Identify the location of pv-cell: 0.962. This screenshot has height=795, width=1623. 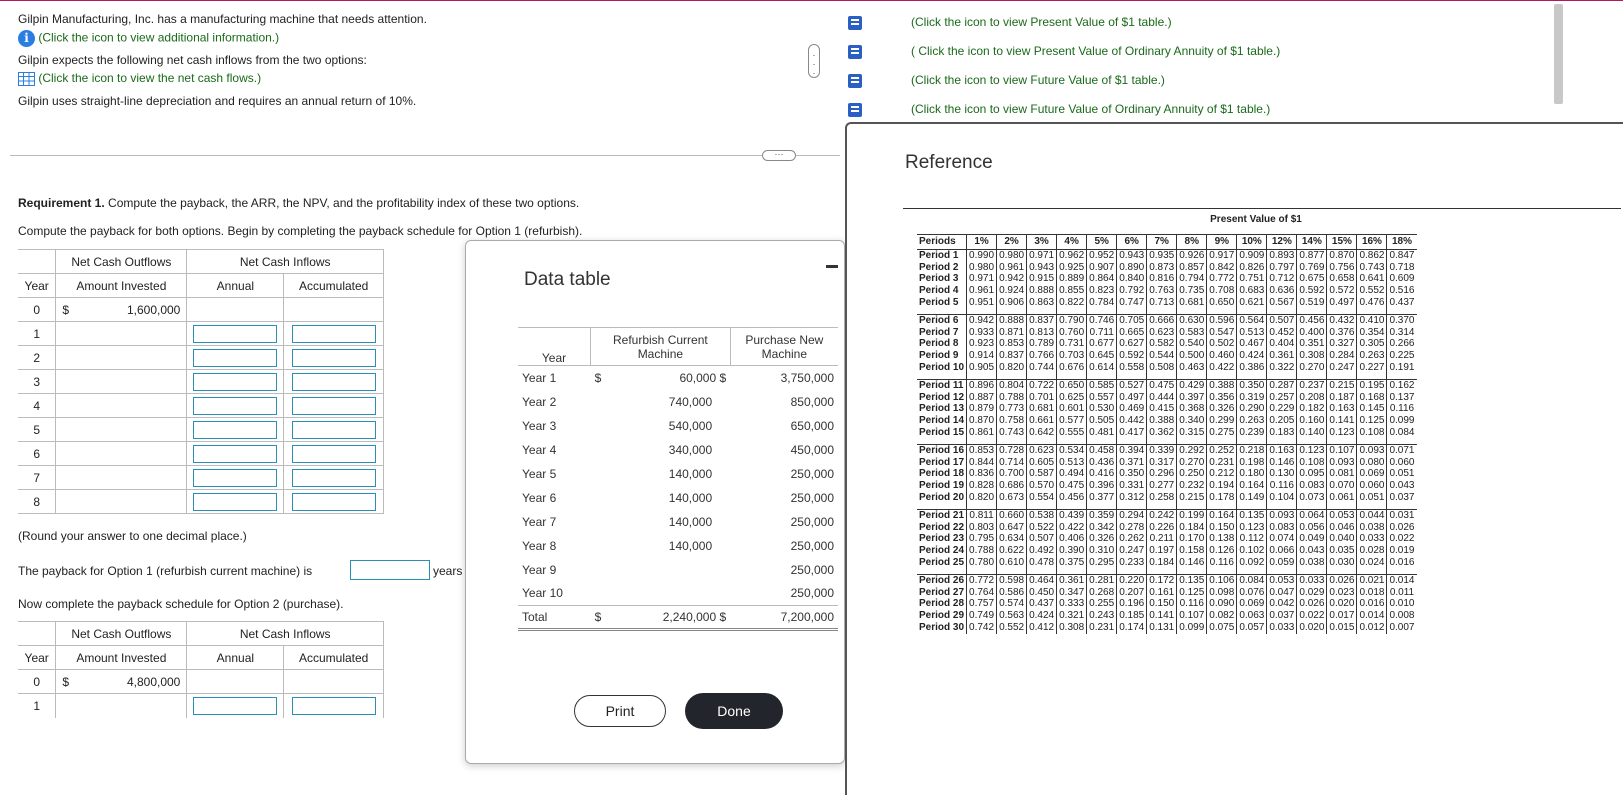
(1071, 255).